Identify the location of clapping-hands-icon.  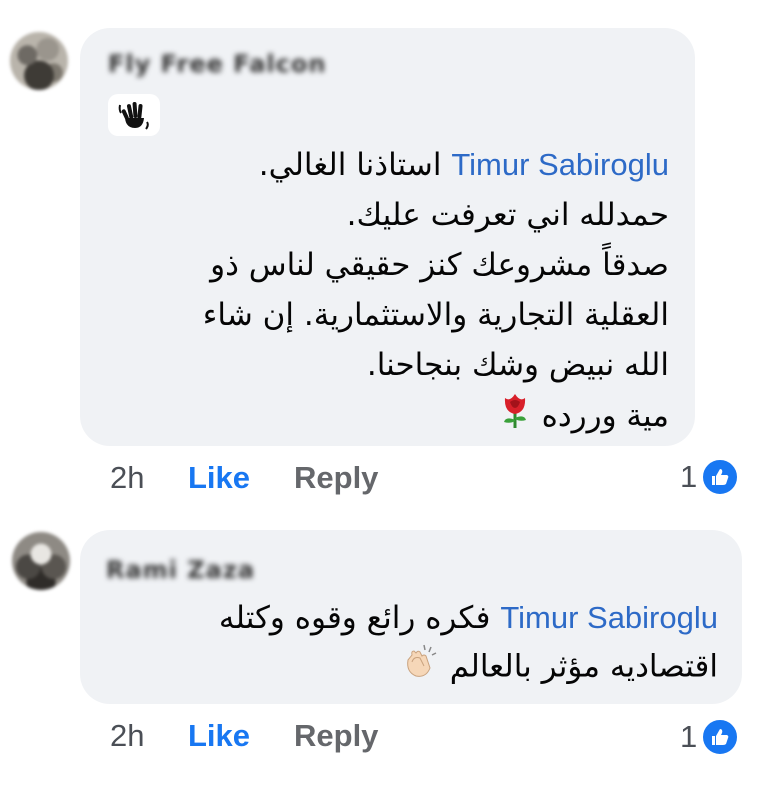
(421, 668).